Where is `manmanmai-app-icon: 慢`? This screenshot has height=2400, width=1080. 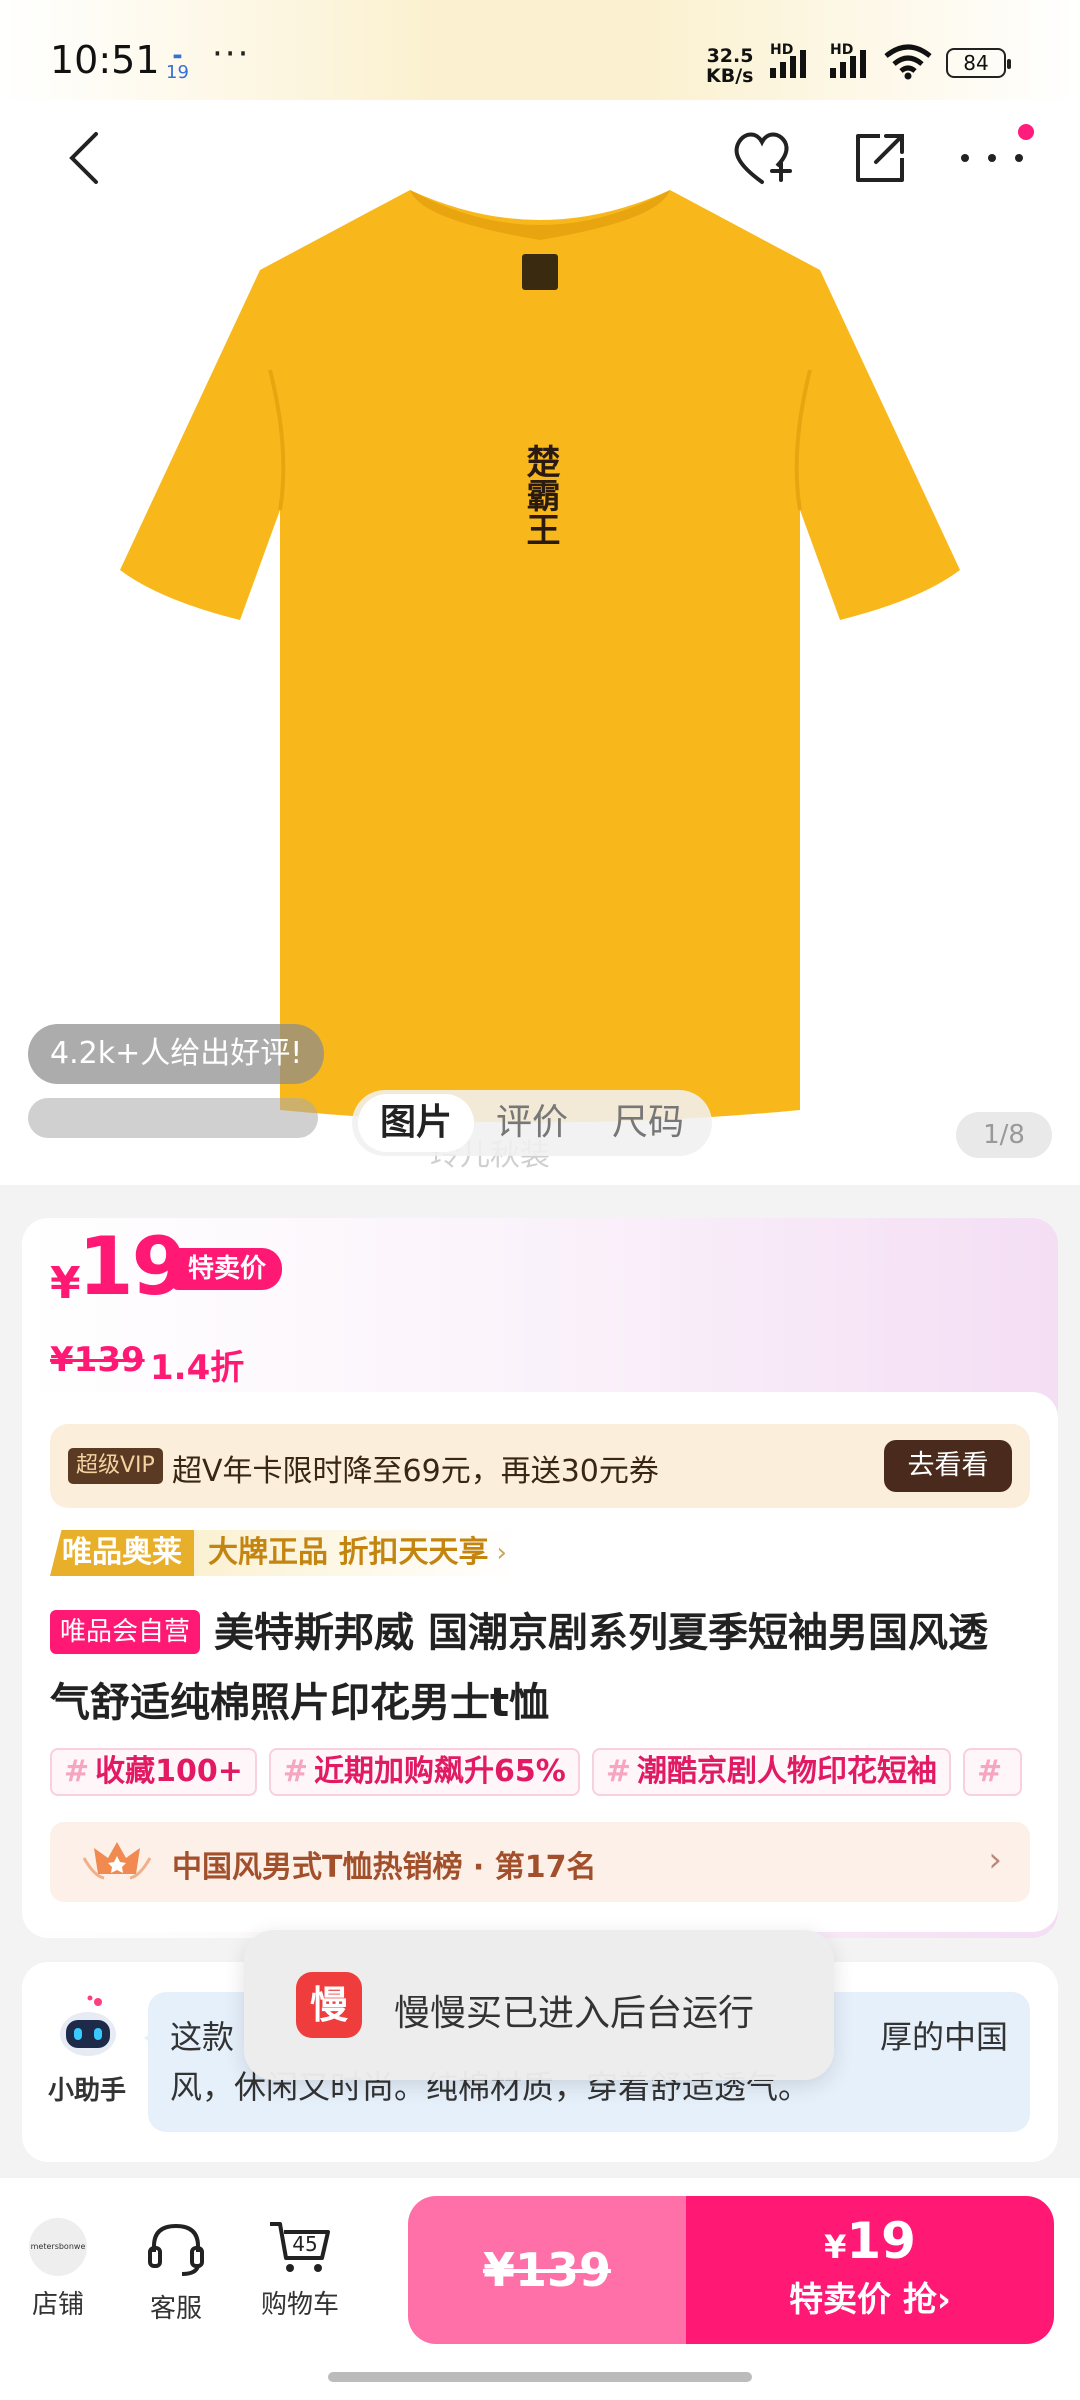
manmanmai-app-icon: 慢 is located at coordinates (329, 2005).